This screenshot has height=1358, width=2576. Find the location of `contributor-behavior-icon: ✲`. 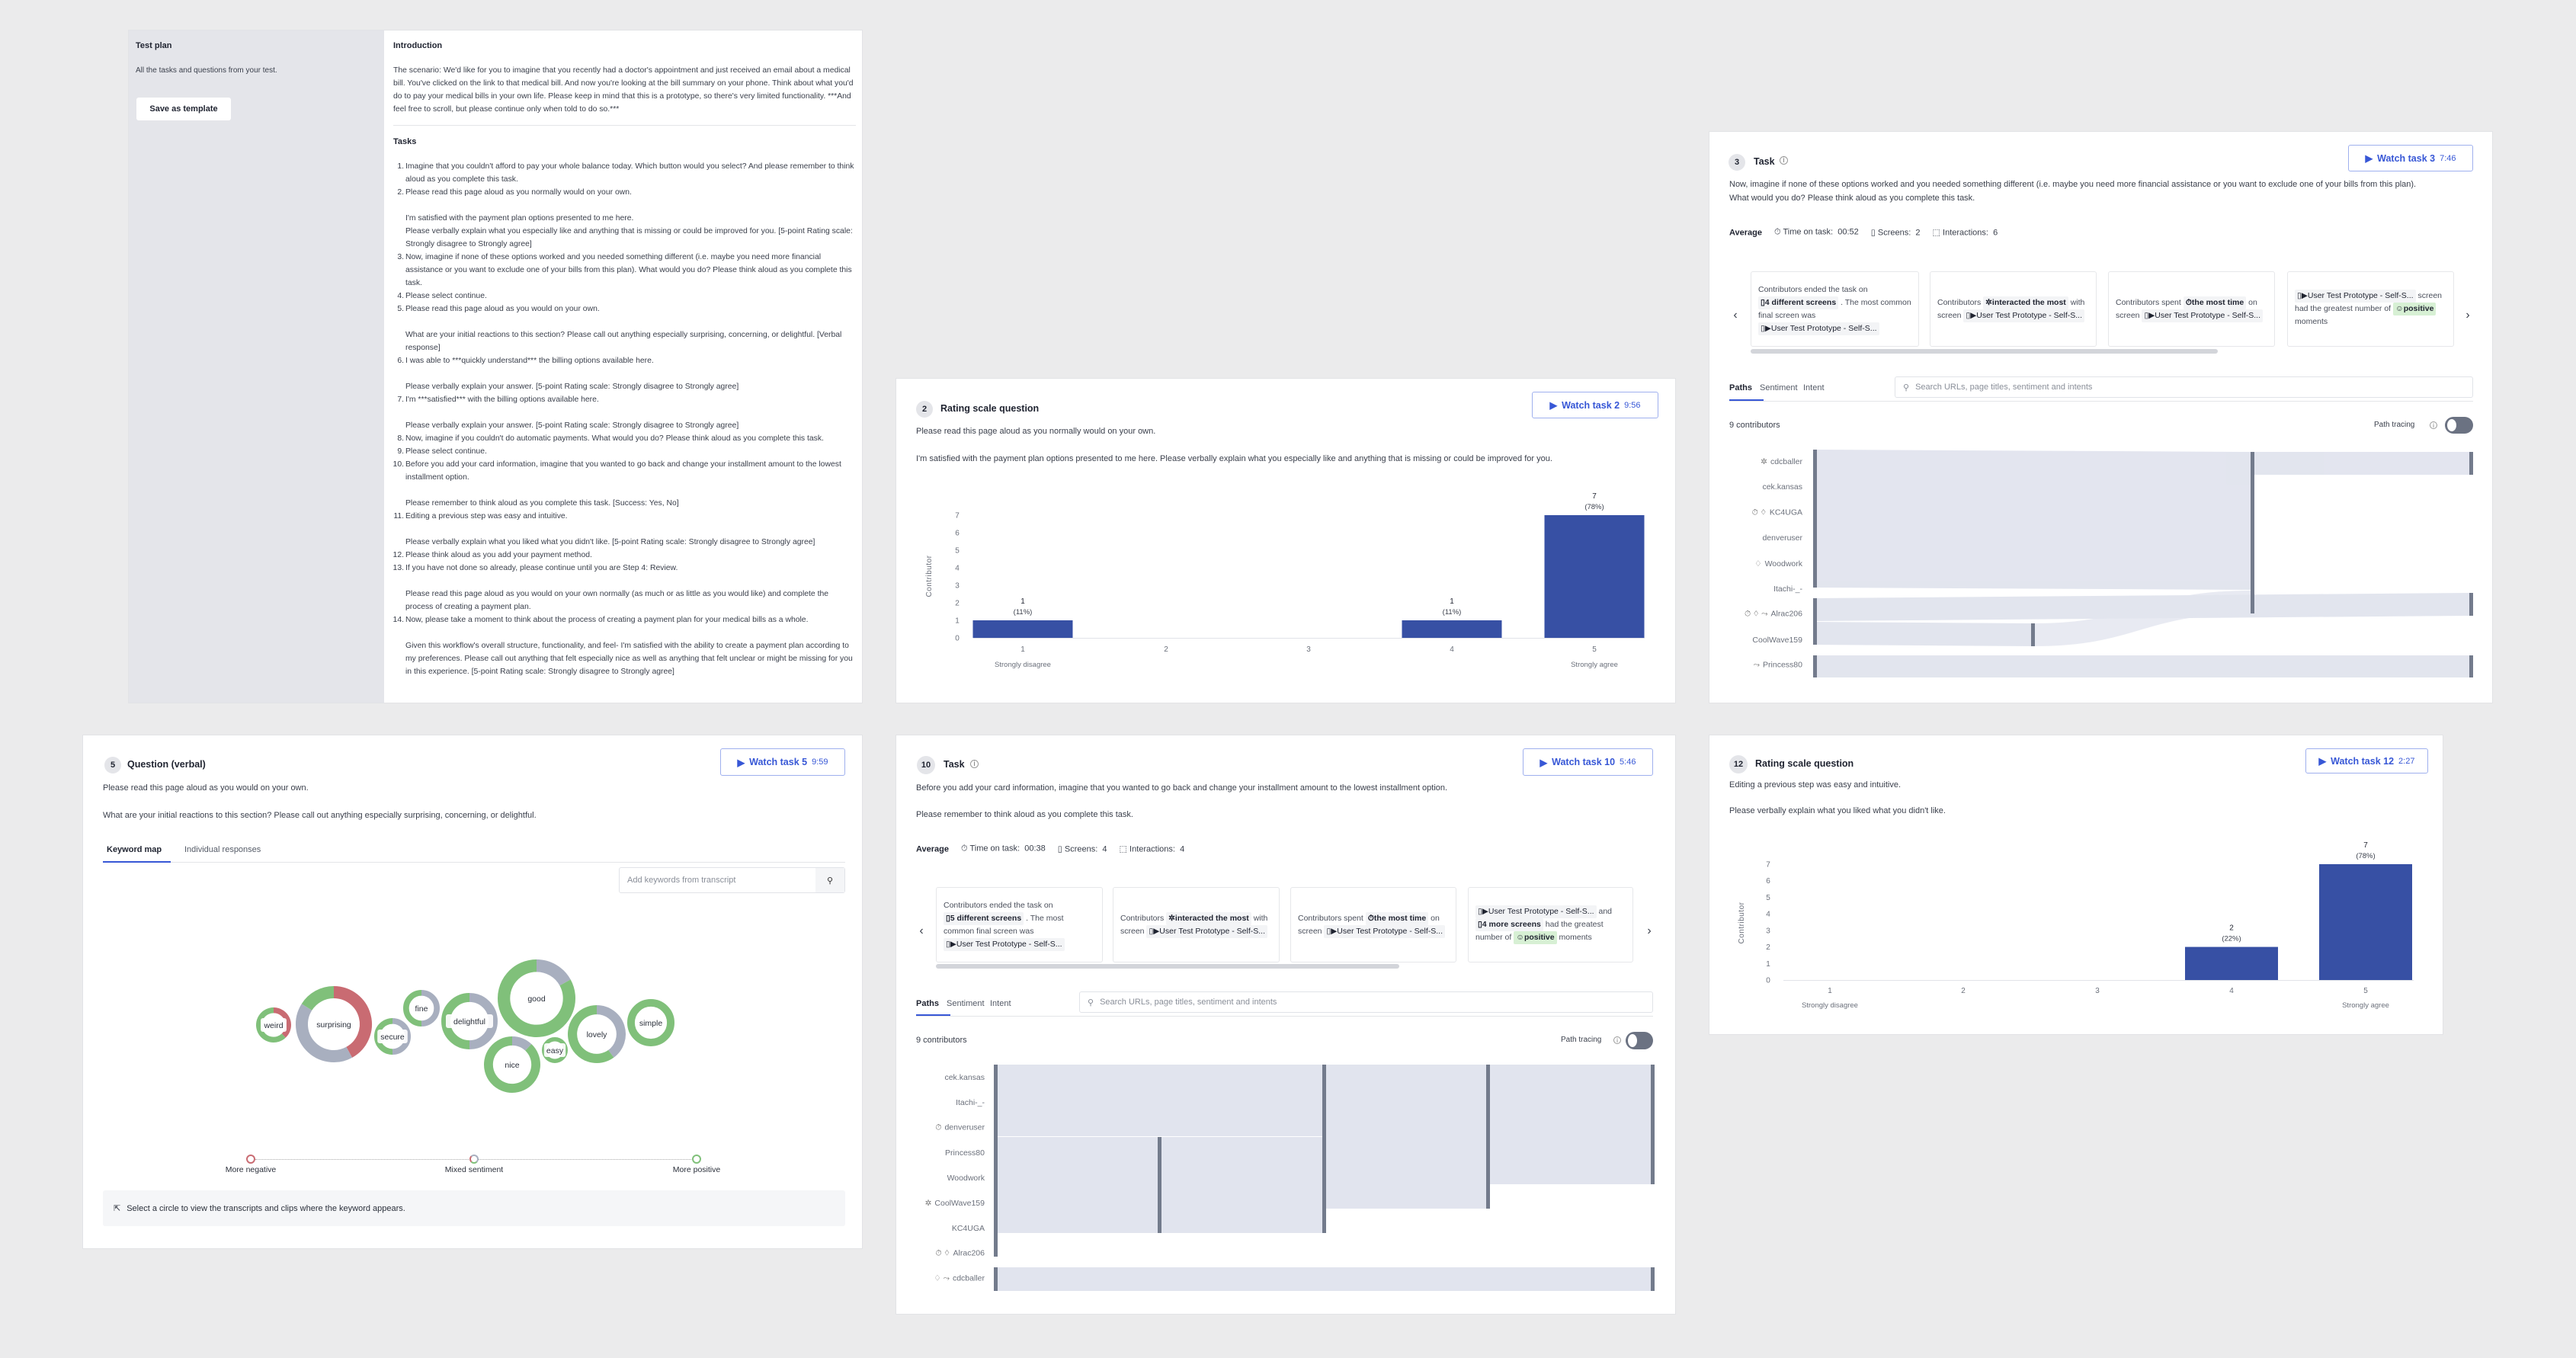

contributor-behavior-icon: ✲ is located at coordinates (1764, 461).